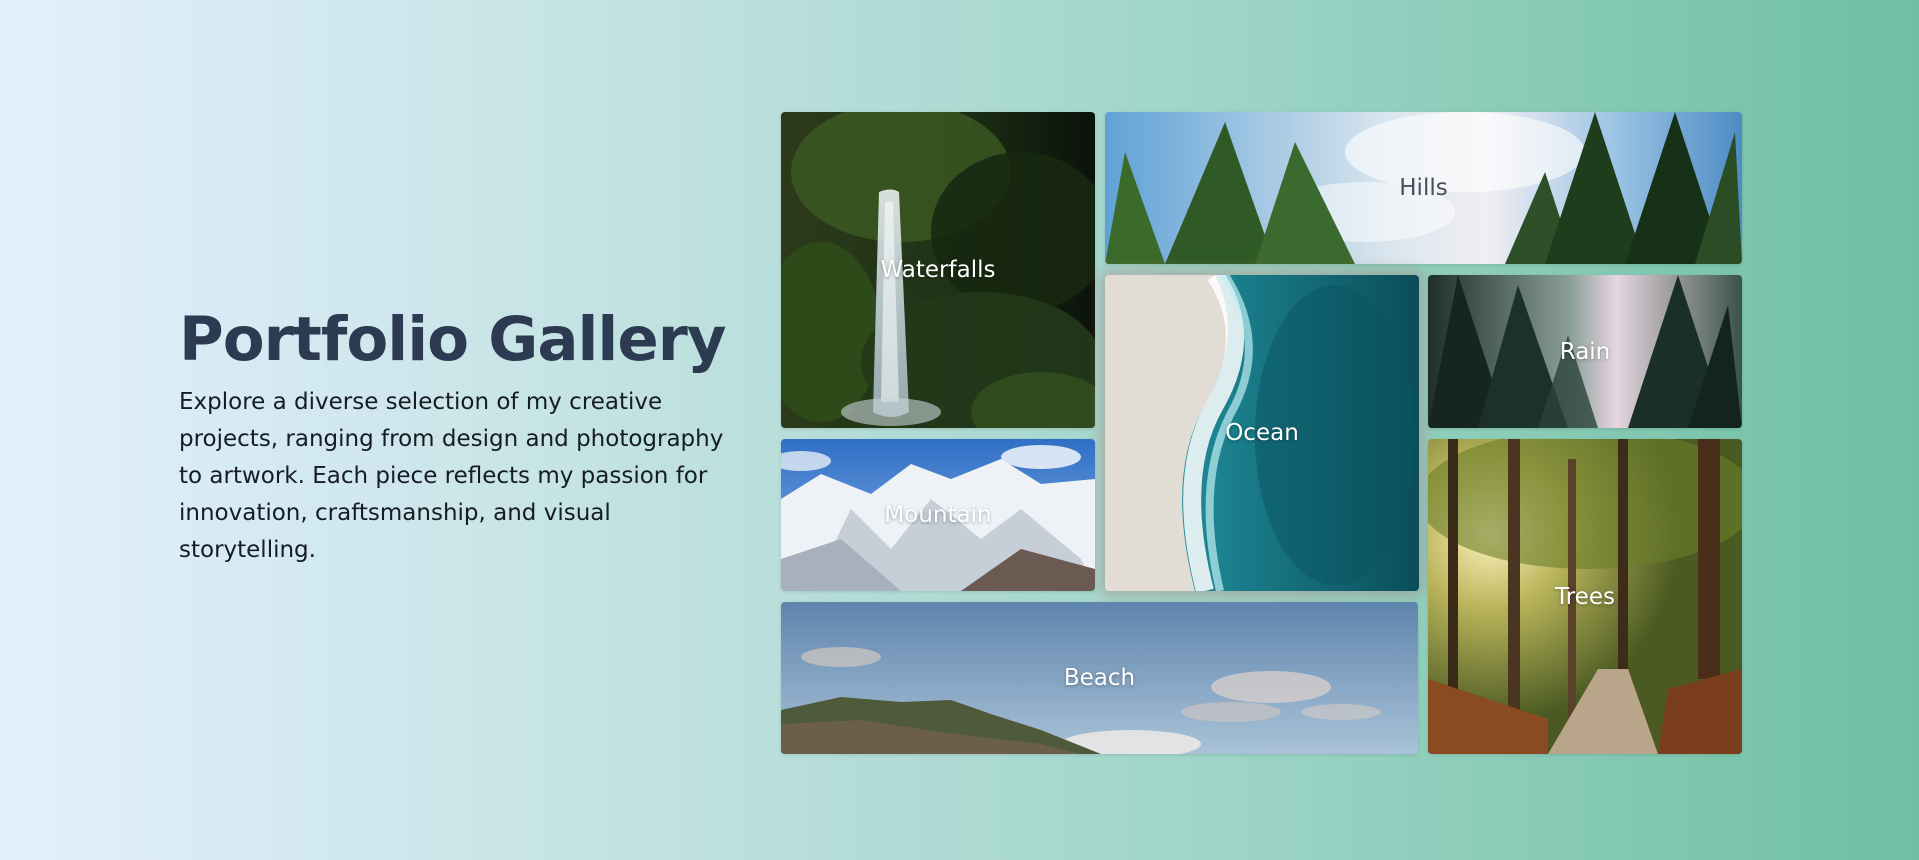  I want to click on gallery-tile-rain: Rain, so click(1585, 351).